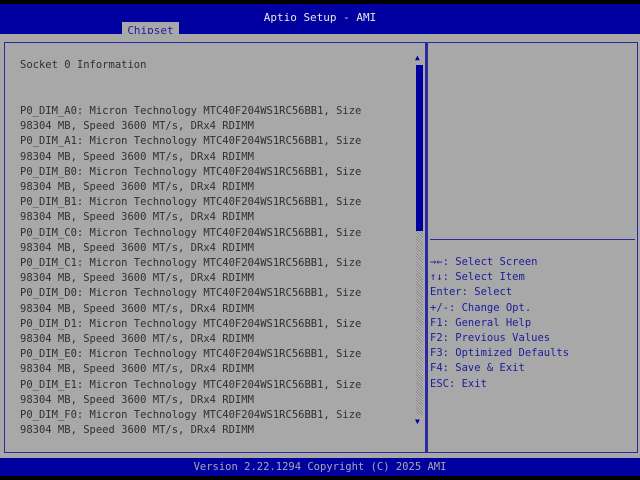  What do you see at coordinates (320, 17) in the screenshot?
I see `app-title: Aptio Setup - AMI` at bounding box center [320, 17].